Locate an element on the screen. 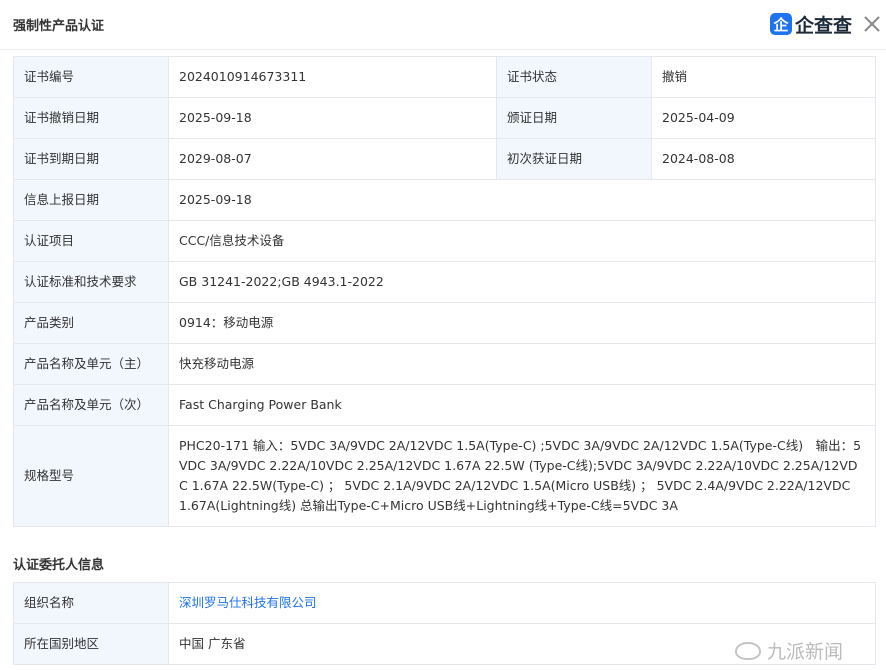  table-row: 产品名称及单元（次） Fast Charging Power Bank is located at coordinates (444, 405).